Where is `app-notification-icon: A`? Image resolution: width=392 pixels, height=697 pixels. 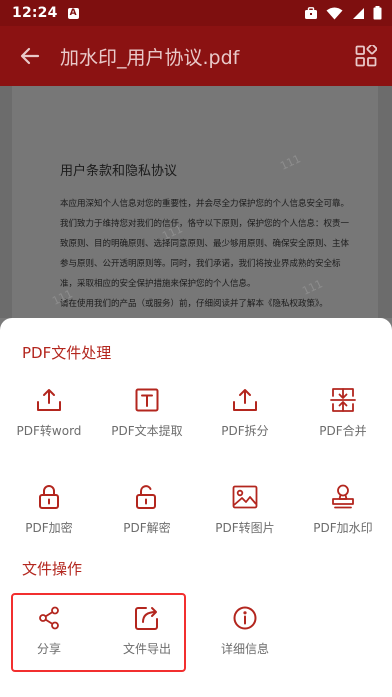 app-notification-icon: A is located at coordinates (73, 13).